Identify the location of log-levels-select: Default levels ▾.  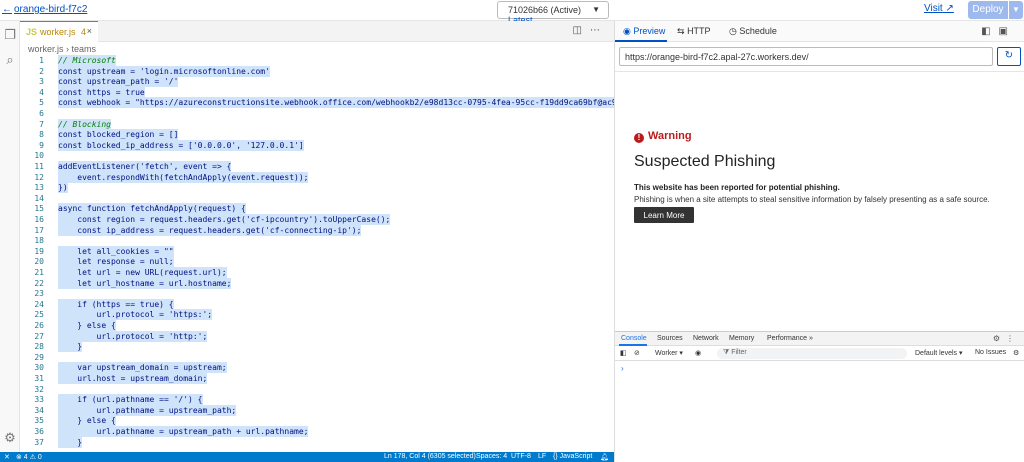
(938, 353).